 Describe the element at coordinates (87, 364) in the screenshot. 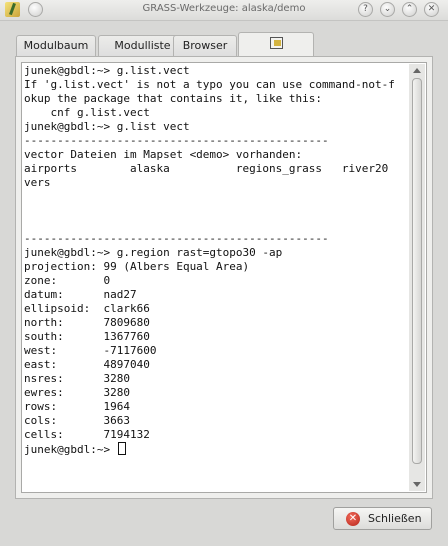

I see `console-line: east: 4897040` at that location.